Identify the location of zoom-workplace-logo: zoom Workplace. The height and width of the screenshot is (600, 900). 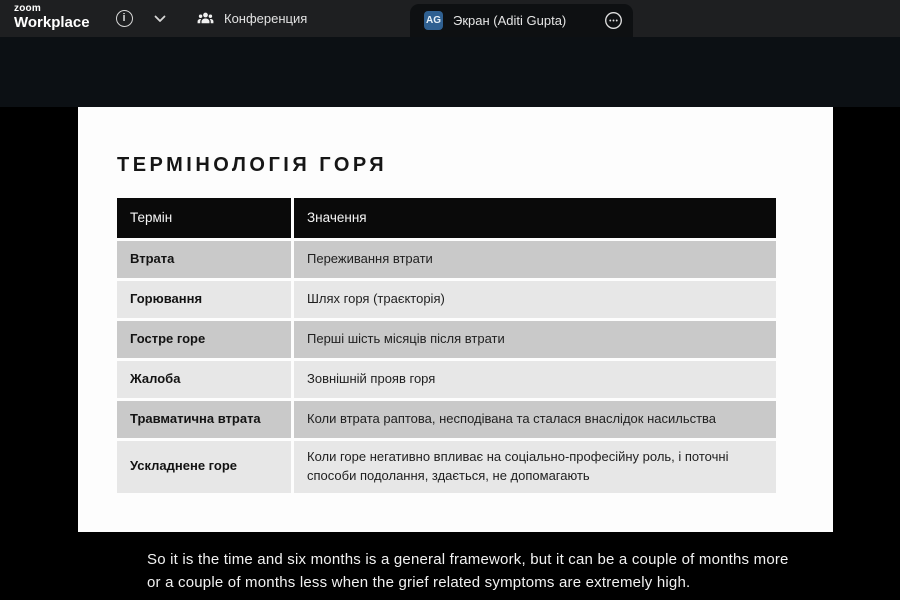
(52, 17).